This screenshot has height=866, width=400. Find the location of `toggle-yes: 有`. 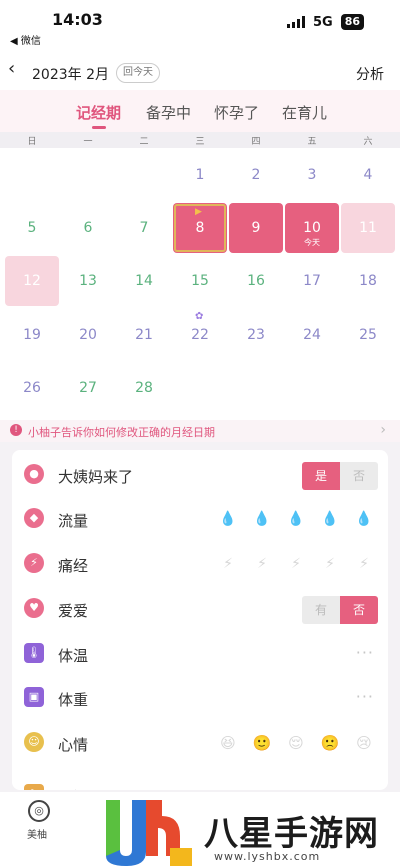

toggle-yes: 有 is located at coordinates (321, 610).